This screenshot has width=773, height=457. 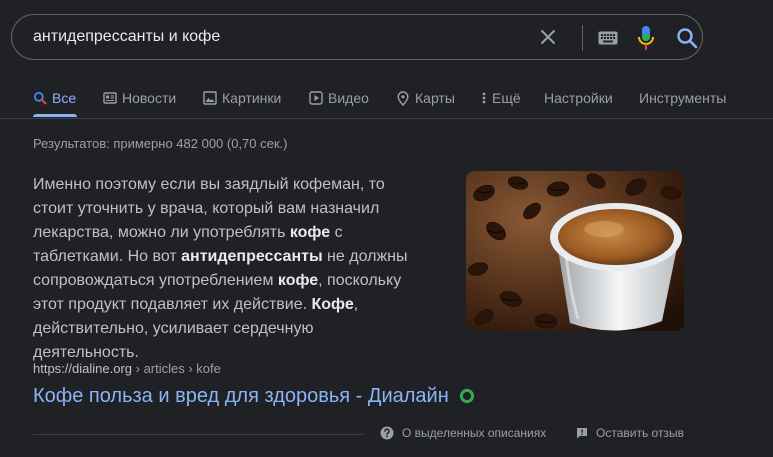 I want to click on tab-label: Видео, so click(x=348, y=98).